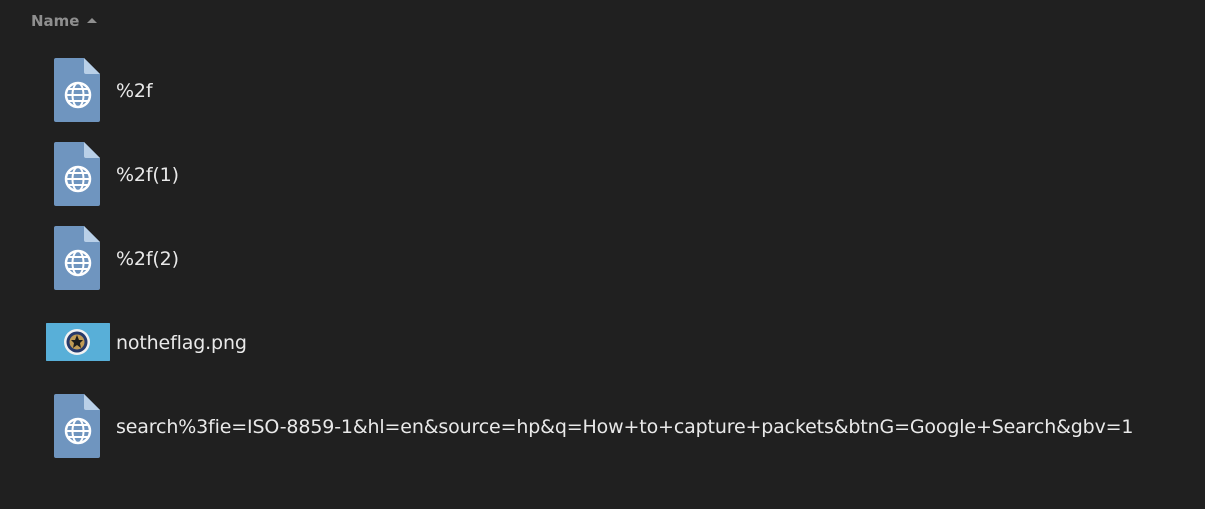 The width and height of the screenshot is (1205, 509). Describe the element at coordinates (55, 21) in the screenshot. I see `name-column-label: Name` at that location.